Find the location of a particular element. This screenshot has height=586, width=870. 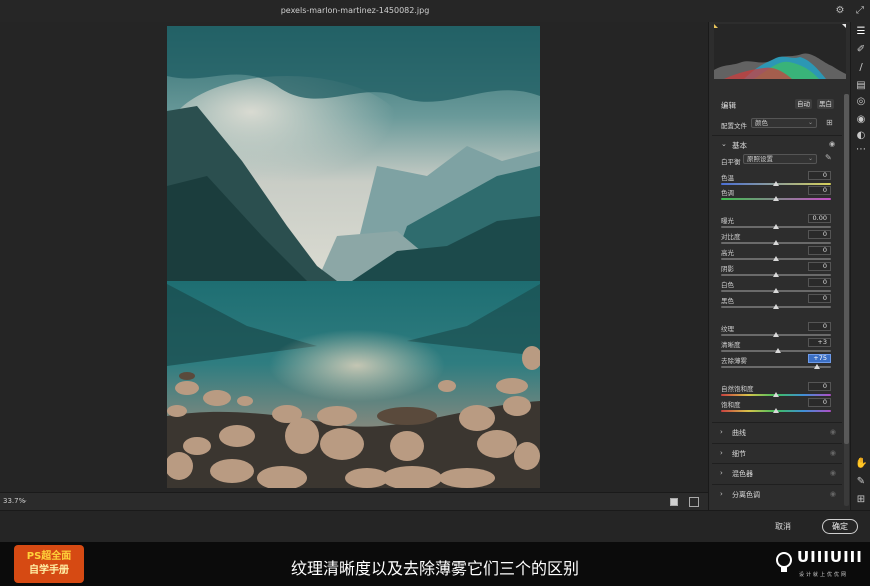

wb-dropdown: 原照设置 ⌄ is located at coordinates (780, 159).